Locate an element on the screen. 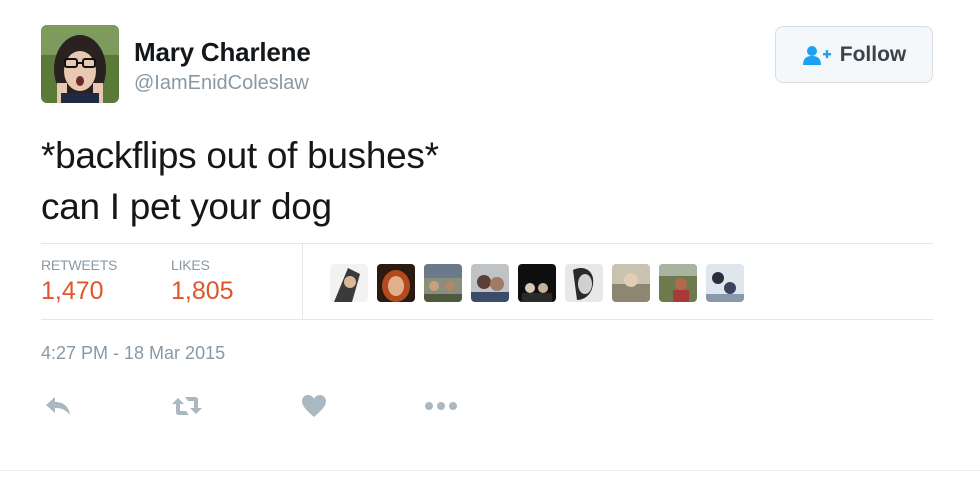  more-icon is located at coordinates (441, 406).